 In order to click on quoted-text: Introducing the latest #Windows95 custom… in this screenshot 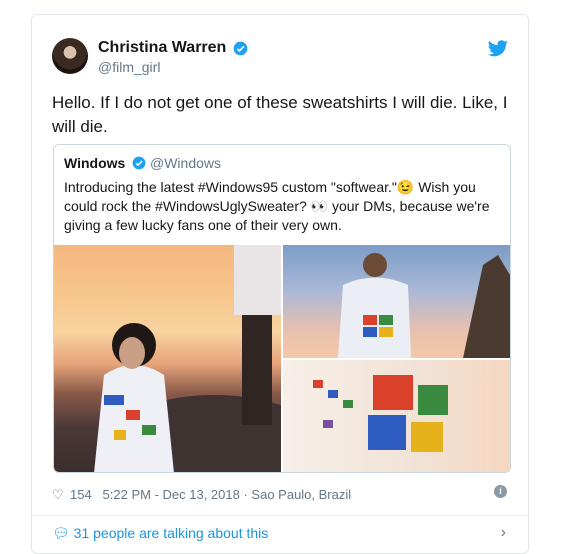, I will do `click(277, 206)`.